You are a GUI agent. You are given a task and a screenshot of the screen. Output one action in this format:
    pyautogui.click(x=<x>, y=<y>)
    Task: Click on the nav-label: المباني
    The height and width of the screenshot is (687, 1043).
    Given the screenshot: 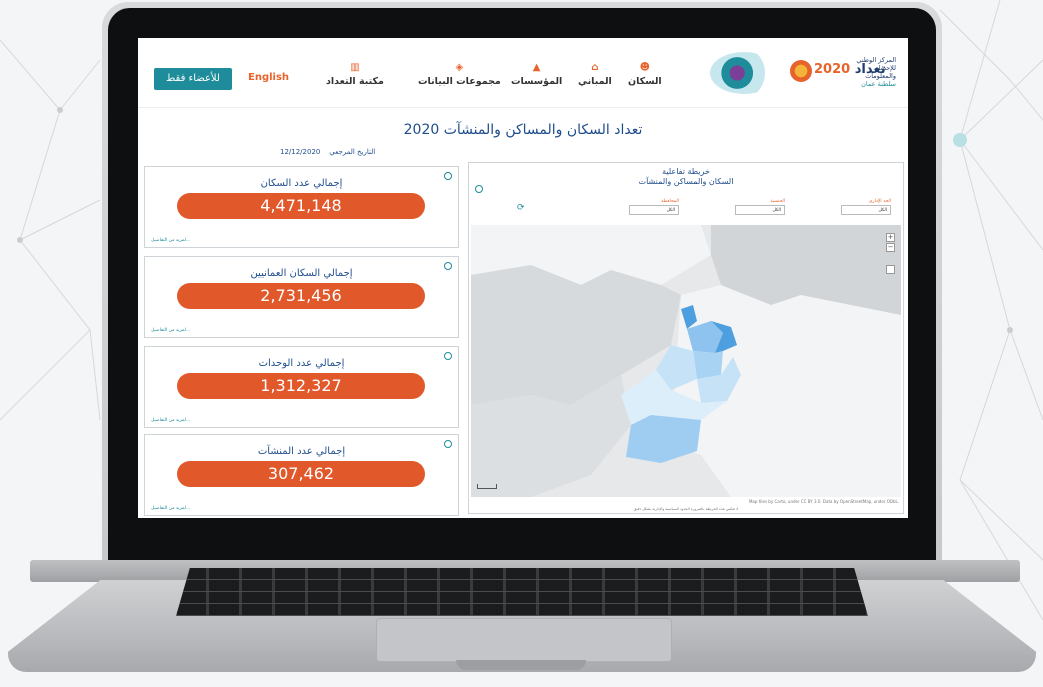 What is the action you would take?
    pyautogui.click(x=595, y=81)
    